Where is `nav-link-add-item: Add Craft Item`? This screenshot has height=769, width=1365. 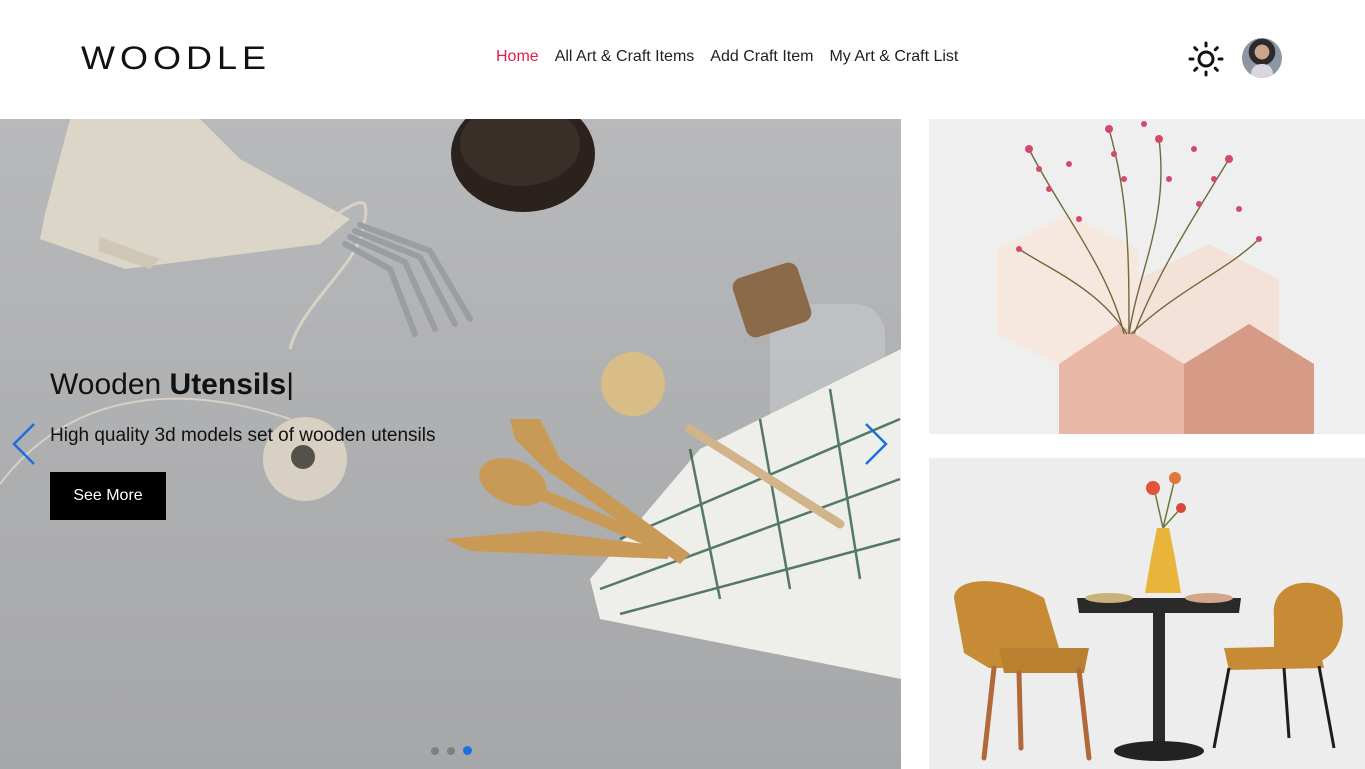
nav-link-add-item: Add Craft Item is located at coordinates (761, 57).